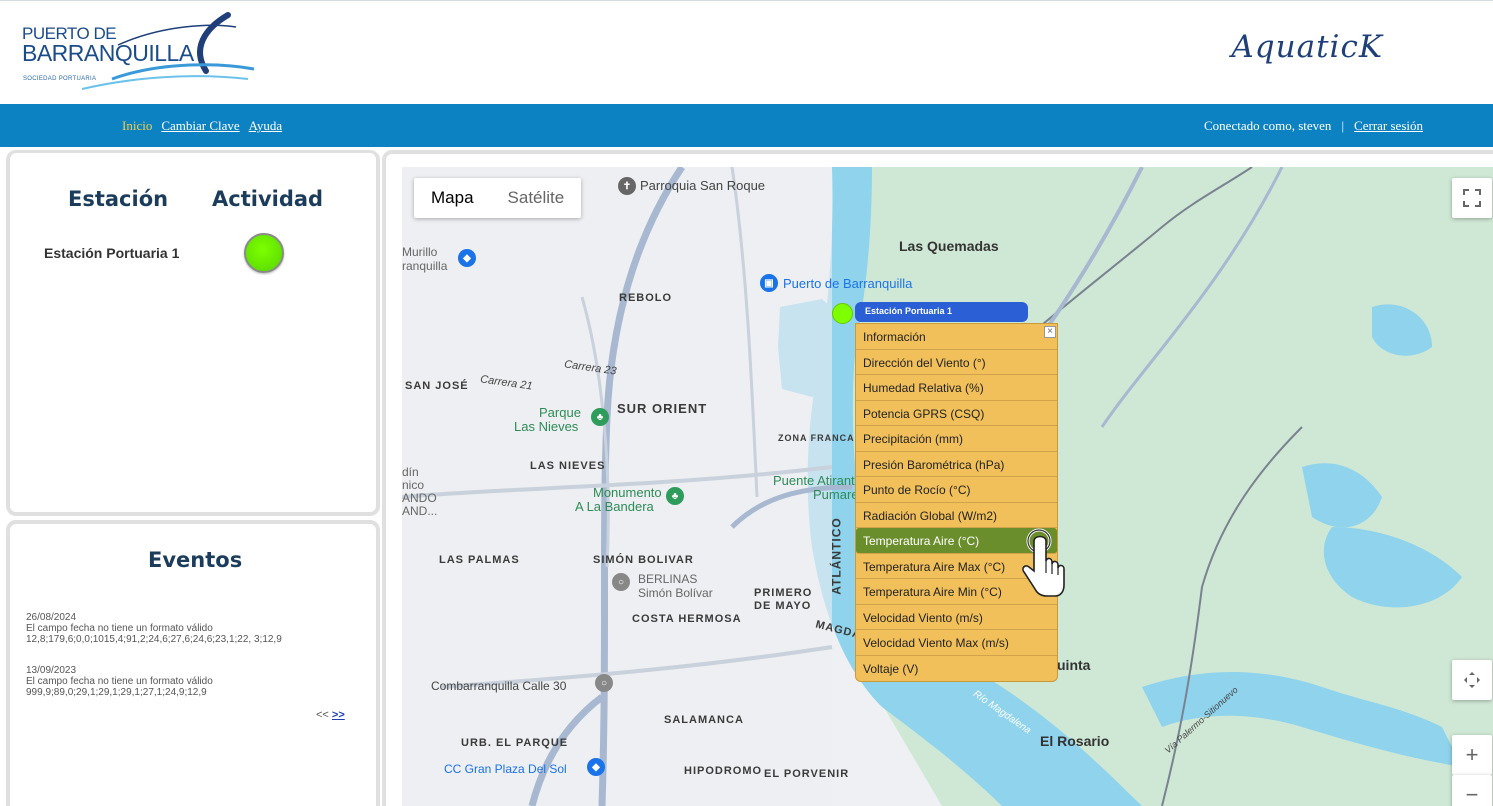 This screenshot has width=1493, height=806. What do you see at coordinates (1388, 126) in the screenshot?
I see `logout-link: Cerrar sesión` at bounding box center [1388, 126].